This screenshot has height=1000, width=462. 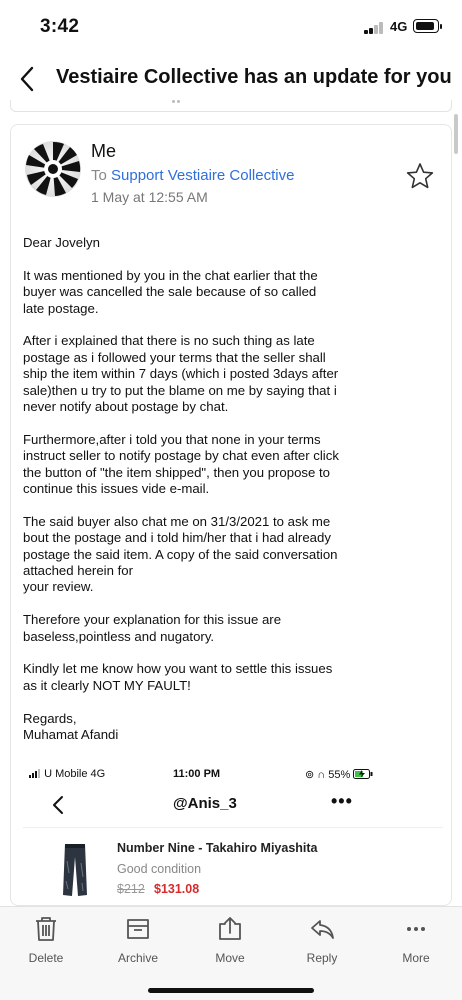 What do you see at coordinates (441, 26) in the screenshot?
I see `battery-cap` at bounding box center [441, 26].